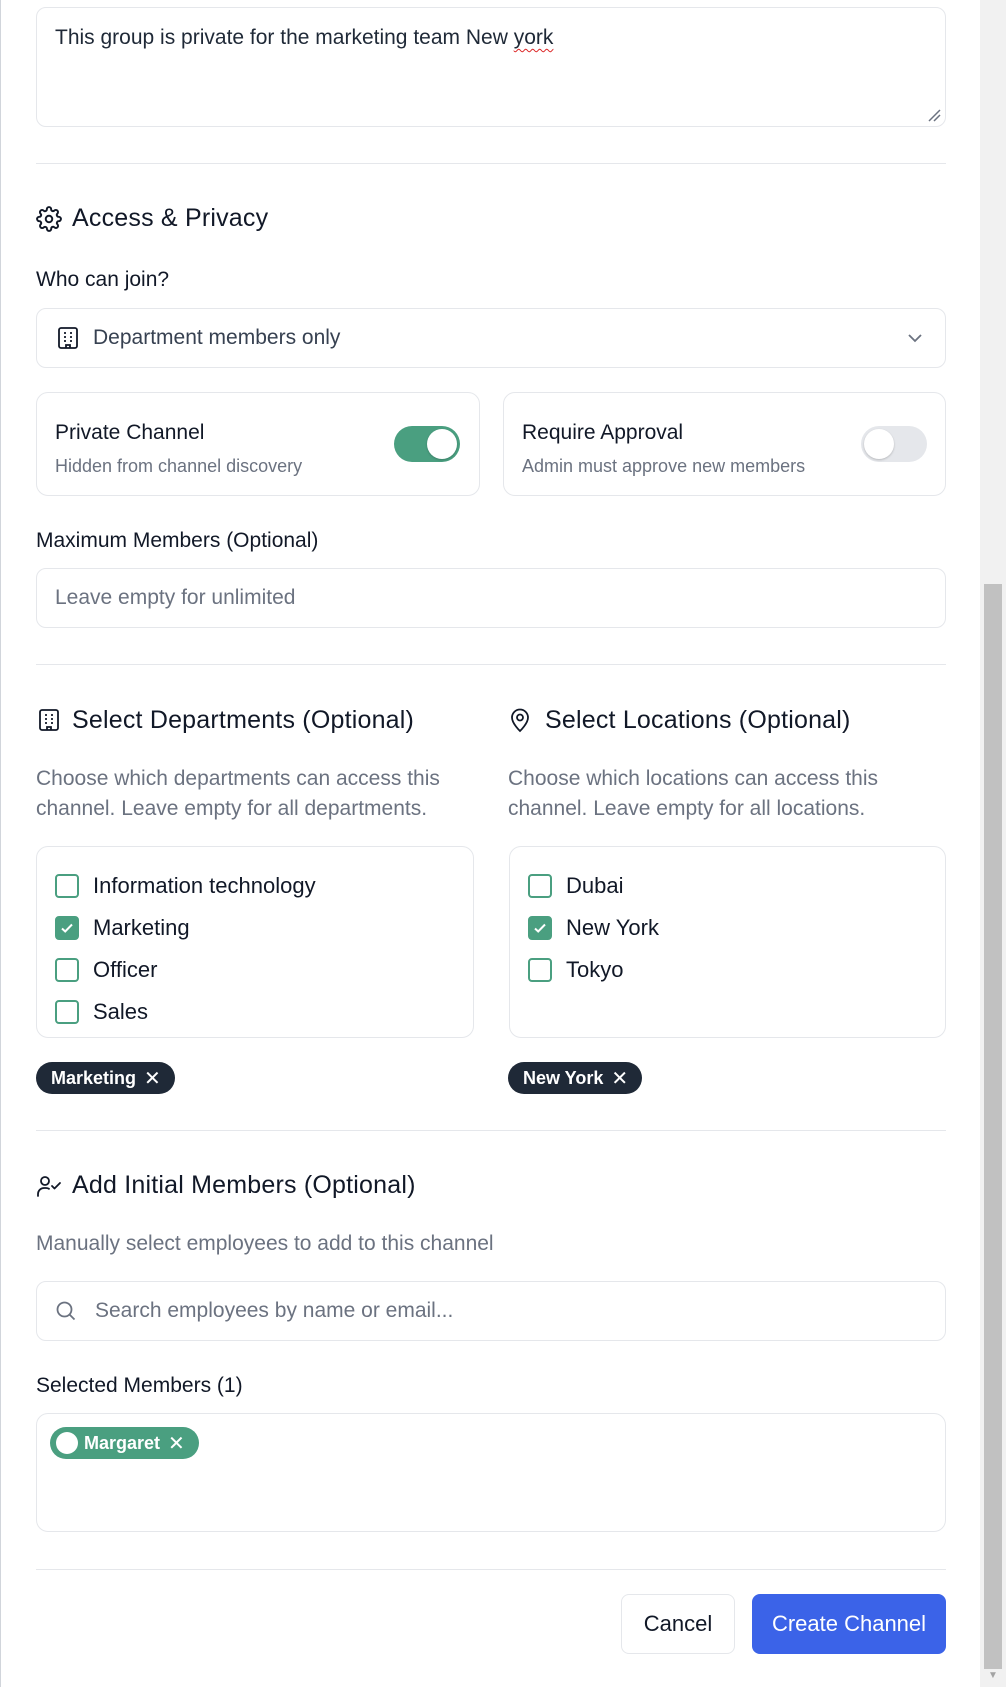 This screenshot has width=1006, height=1687. What do you see at coordinates (491, 598) in the screenshot?
I see `max-members-input: Leave empty for unlimited` at bounding box center [491, 598].